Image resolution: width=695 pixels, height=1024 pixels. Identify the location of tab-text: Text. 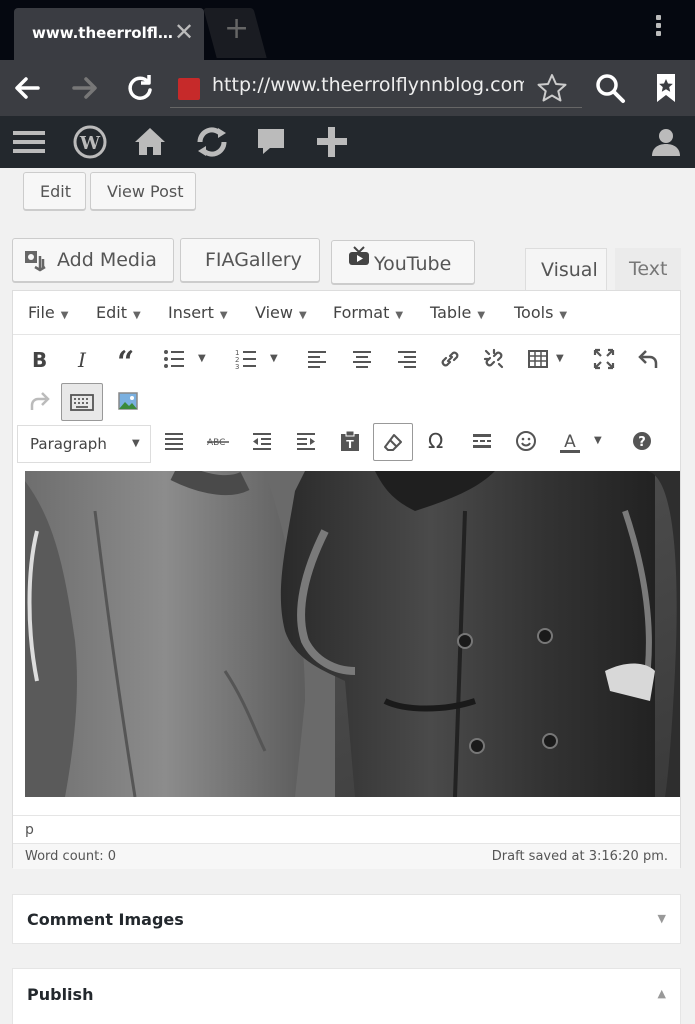
(648, 270).